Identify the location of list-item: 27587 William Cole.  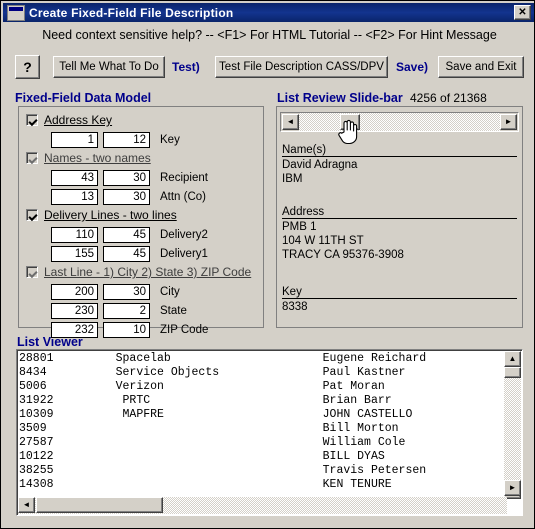
(261, 443).